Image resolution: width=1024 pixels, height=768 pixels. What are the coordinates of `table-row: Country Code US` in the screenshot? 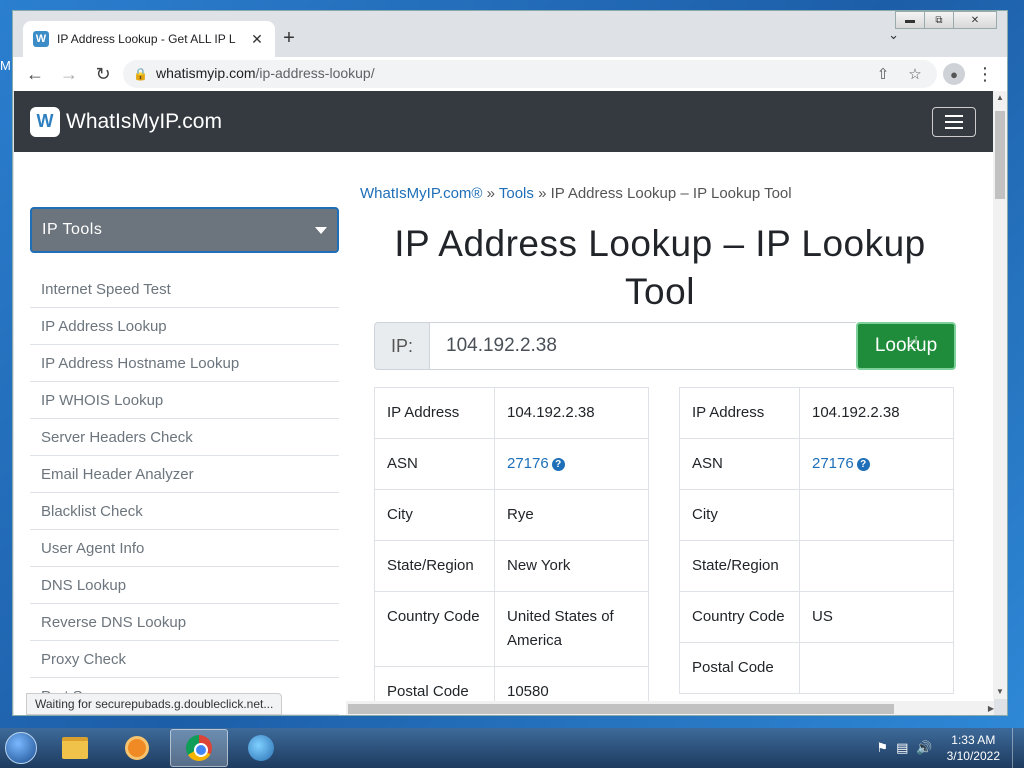 It's located at (816, 617).